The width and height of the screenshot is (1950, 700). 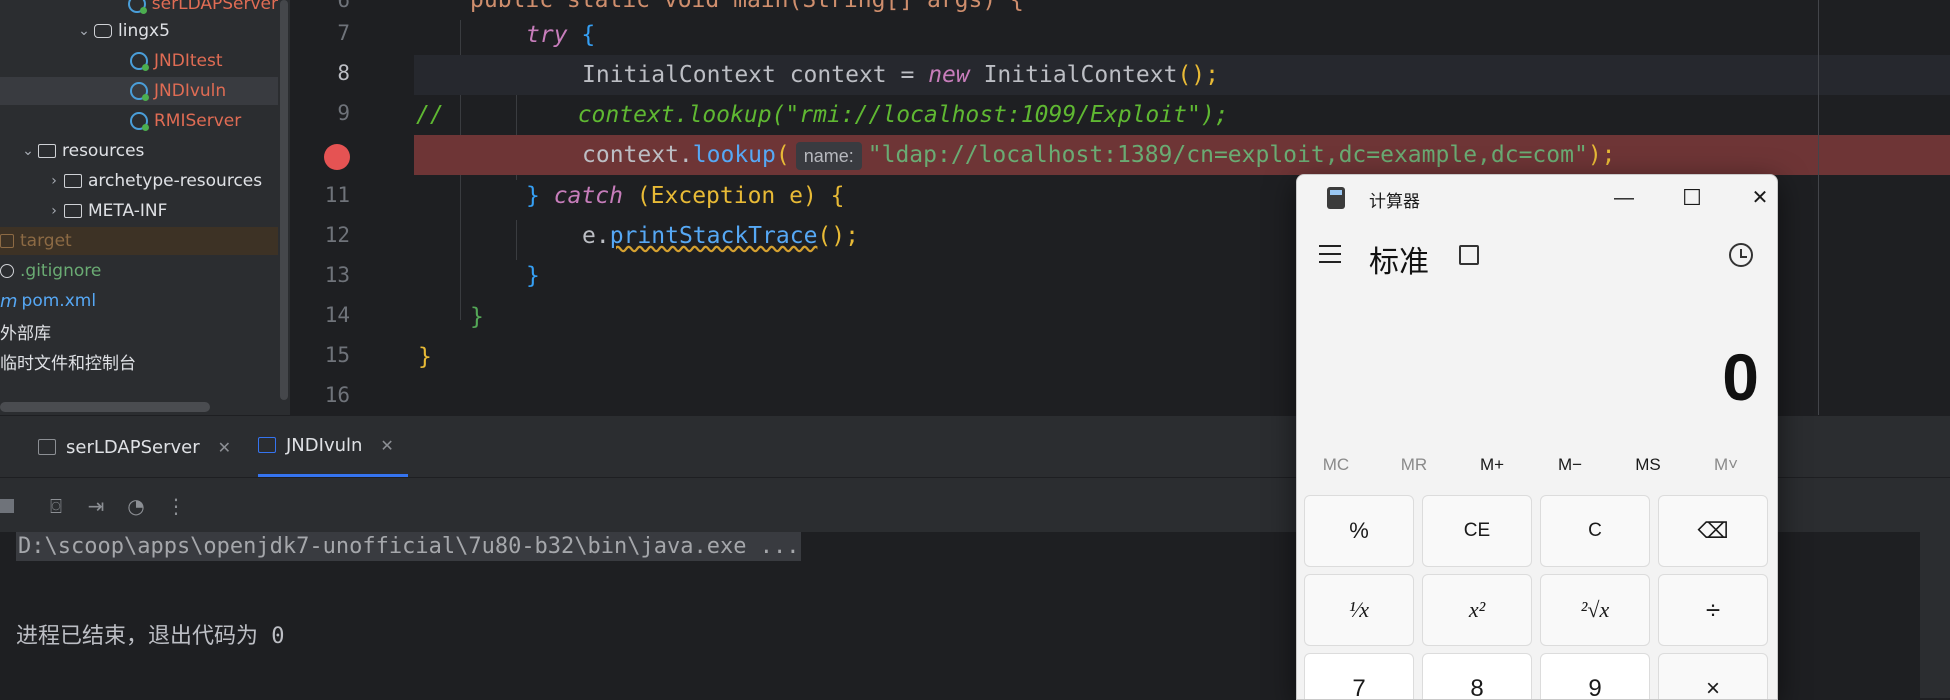 What do you see at coordinates (8, 506) in the screenshot?
I see `stop-icon` at bounding box center [8, 506].